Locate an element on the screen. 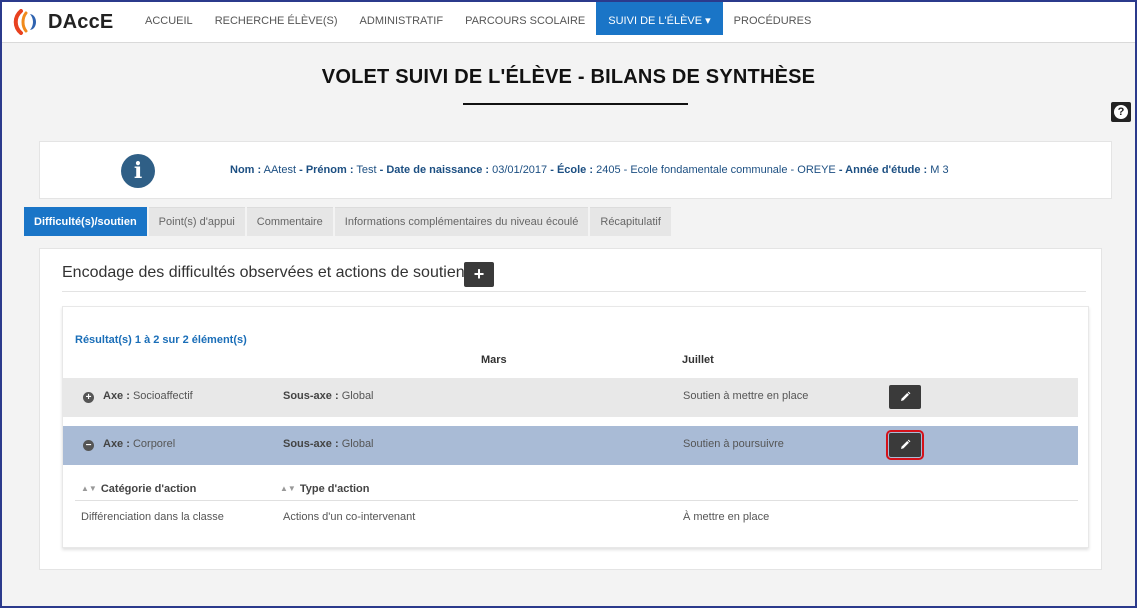 Image resolution: width=1137 pixels, height=608 pixels. nav-item-recherche-eleves: RECHERCHE ÉLÈVE(S) is located at coordinates (276, 27).